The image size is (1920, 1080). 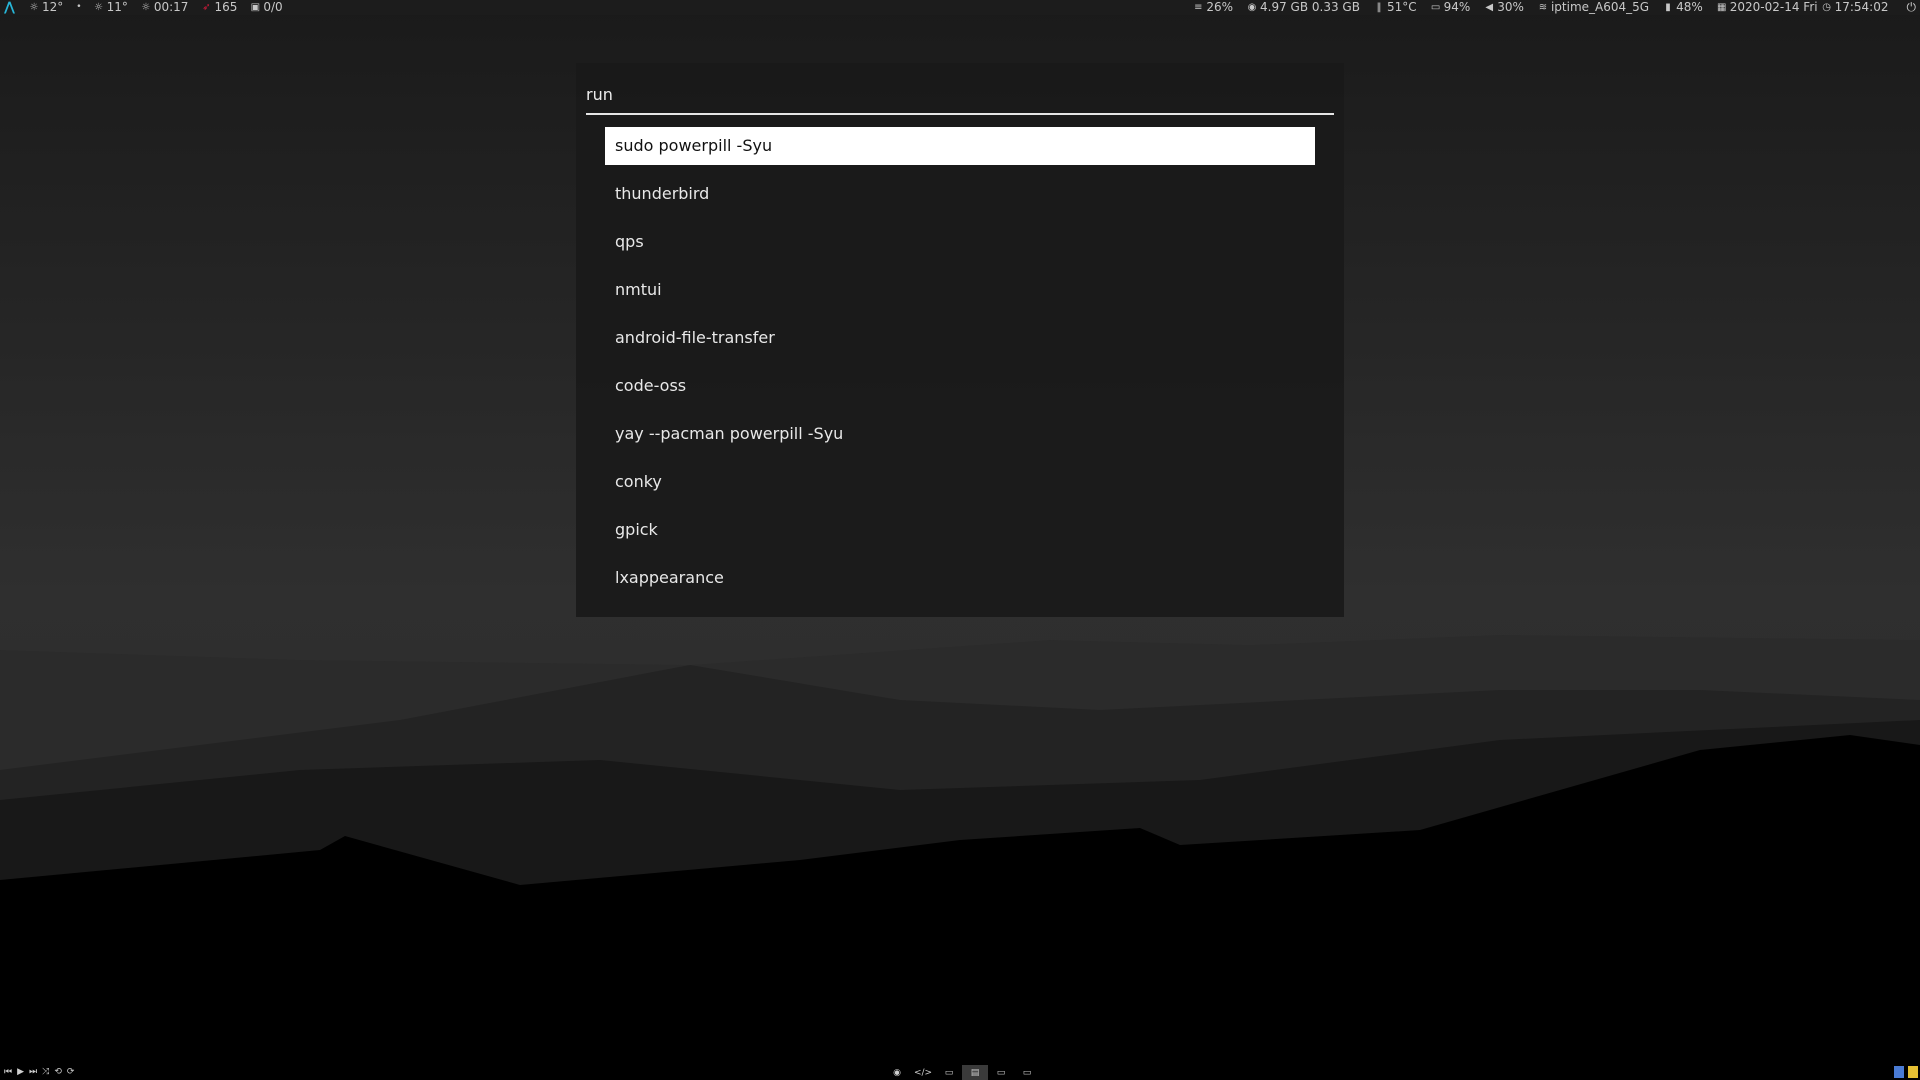 What do you see at coordinates (117, 7) in the screenshot?
I see `weather-temp-2: 11°` at bounding box center [117, 7].